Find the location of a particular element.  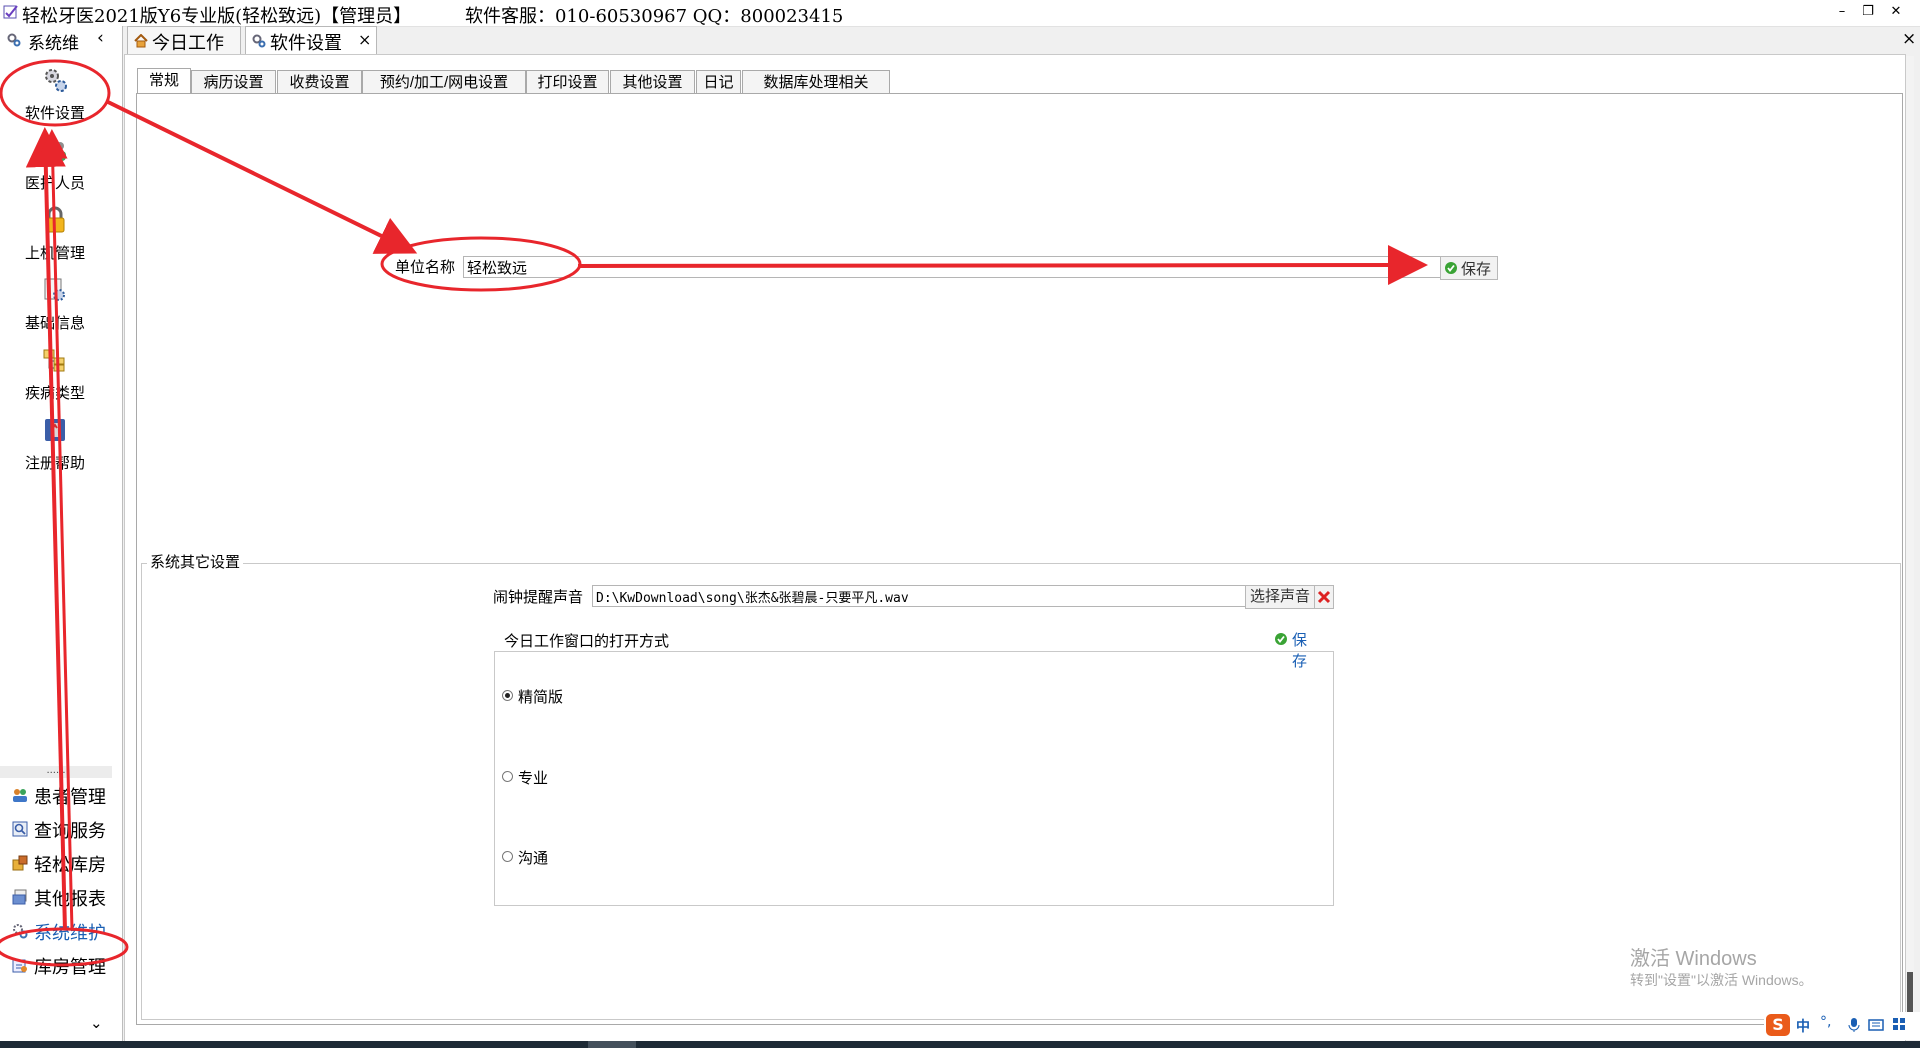

tab-software-settings: 软件设置 × is located at coordinates (311, 40).